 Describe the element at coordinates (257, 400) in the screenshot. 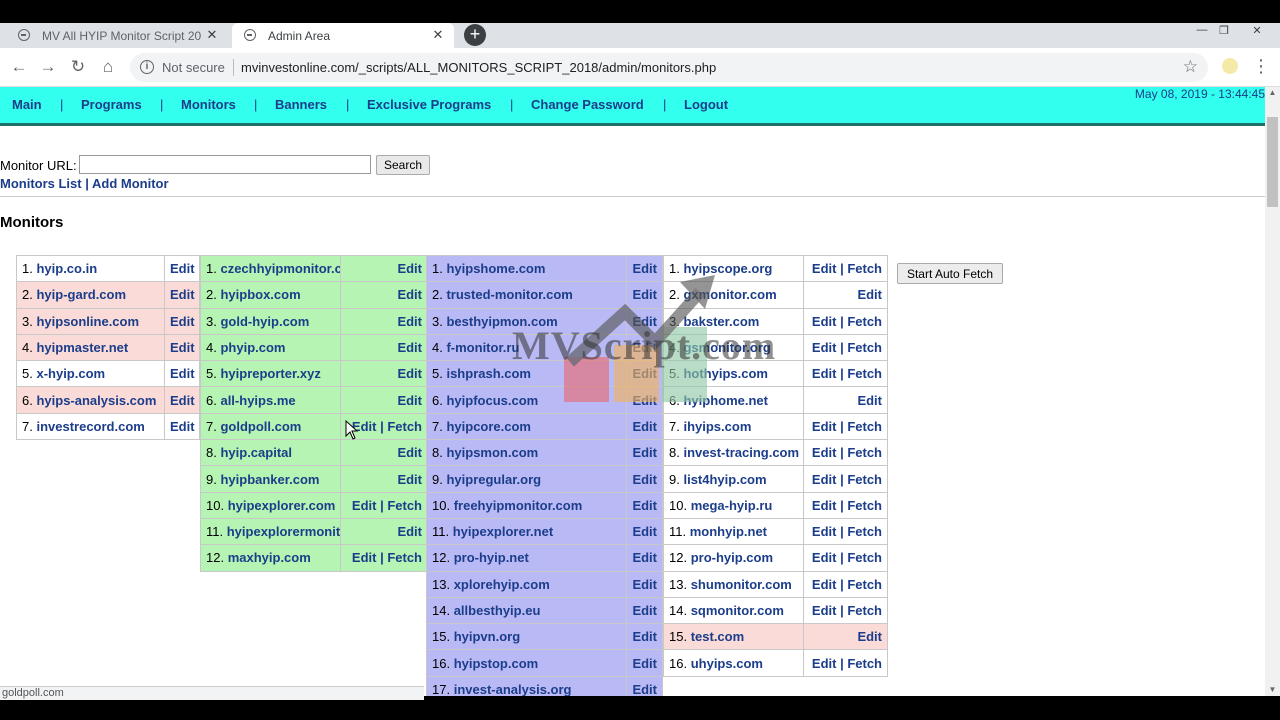

I see `monitor-site-link: all-hyips.me` at that location.